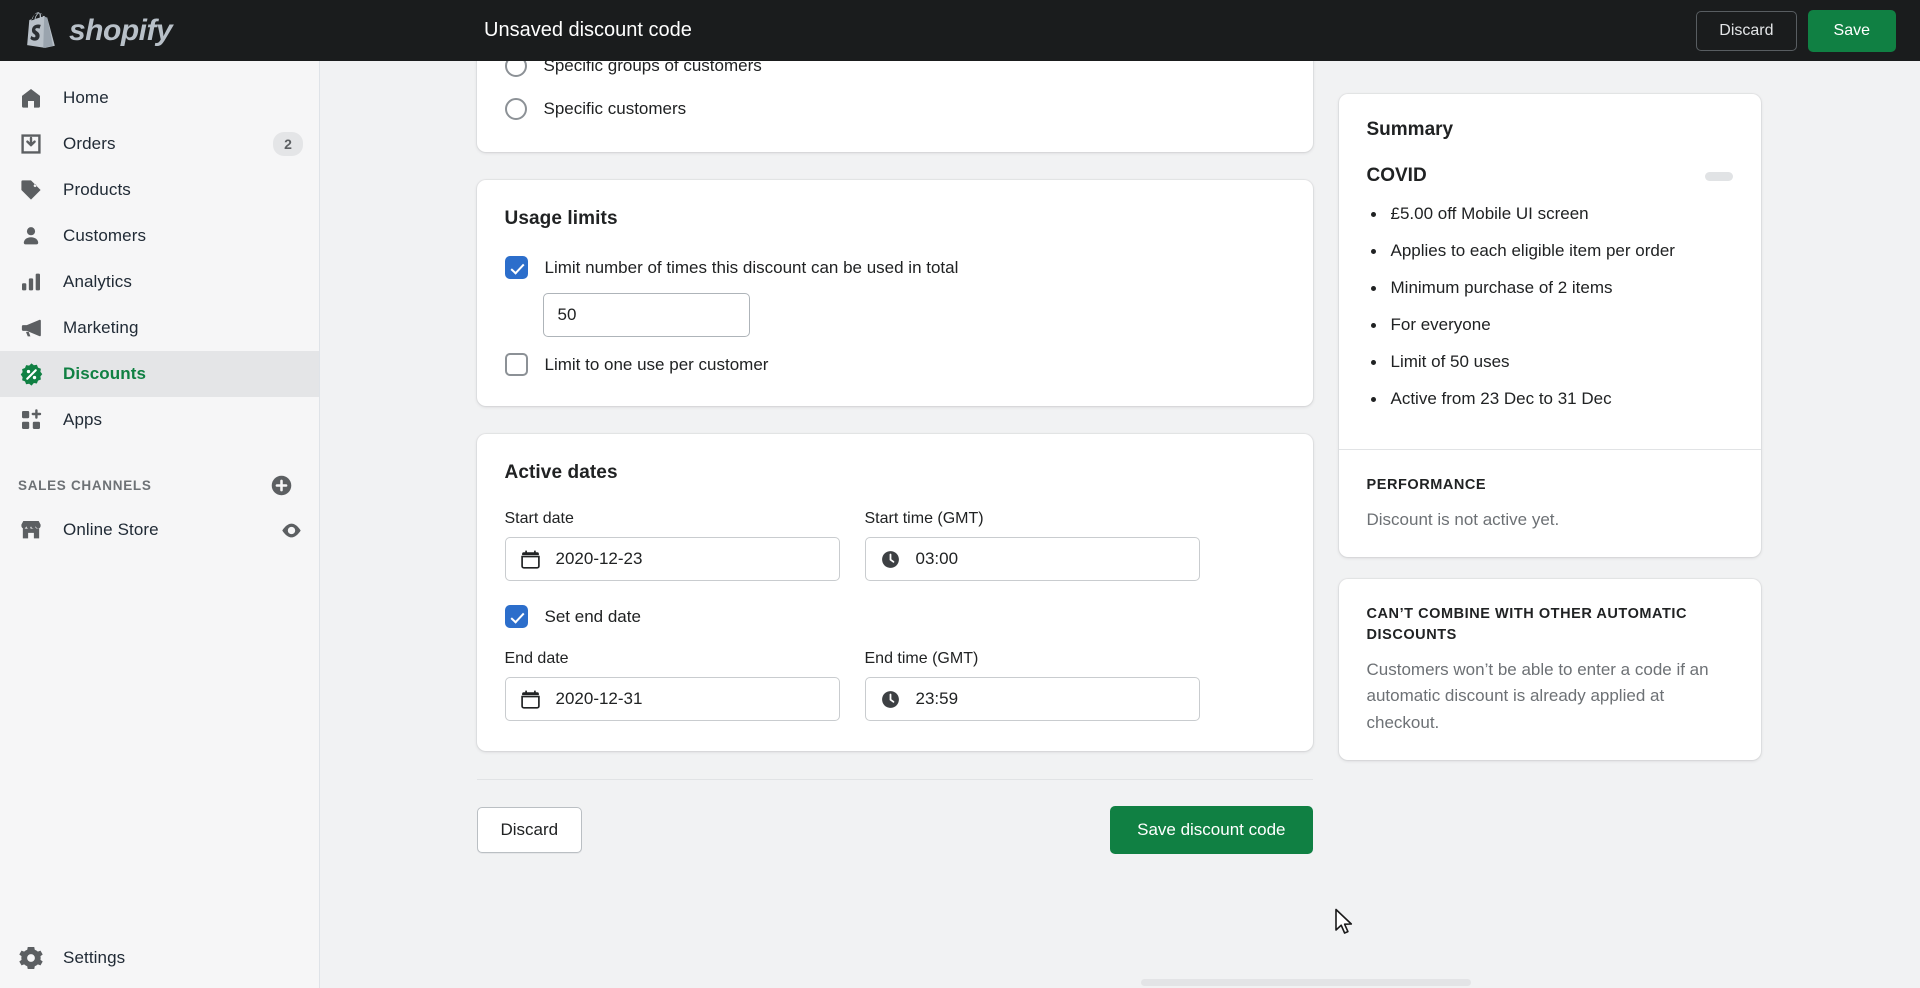 The height and width of the screenshot is (988, 1920). I want to click on end-time-label: End time (GMT), so click(921, 658).